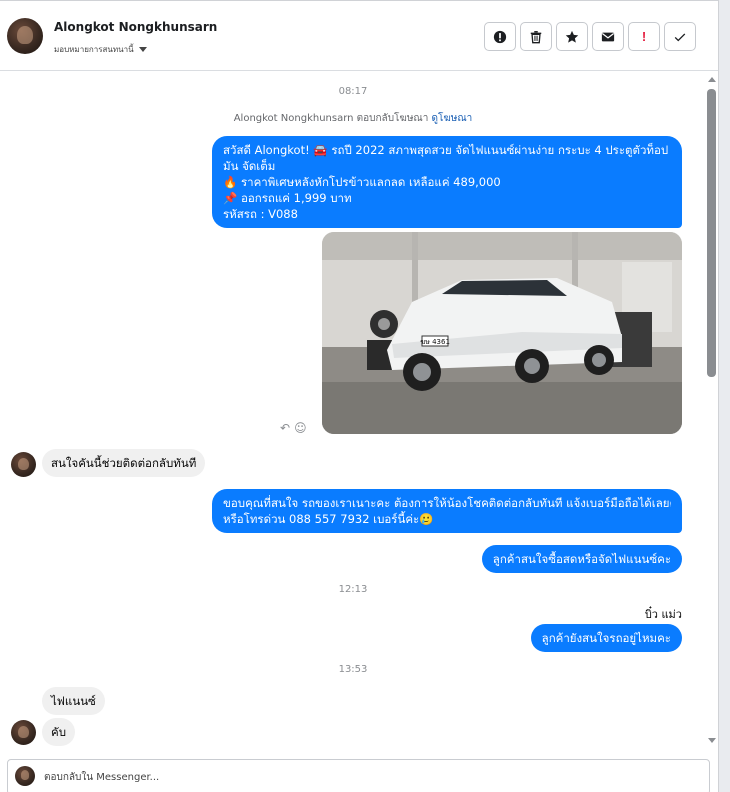  What do you see at coordinates (260, 214) in the screenshot?
I see `promo-line: รหัสรถ : V088` at bounding box center [260, 214].